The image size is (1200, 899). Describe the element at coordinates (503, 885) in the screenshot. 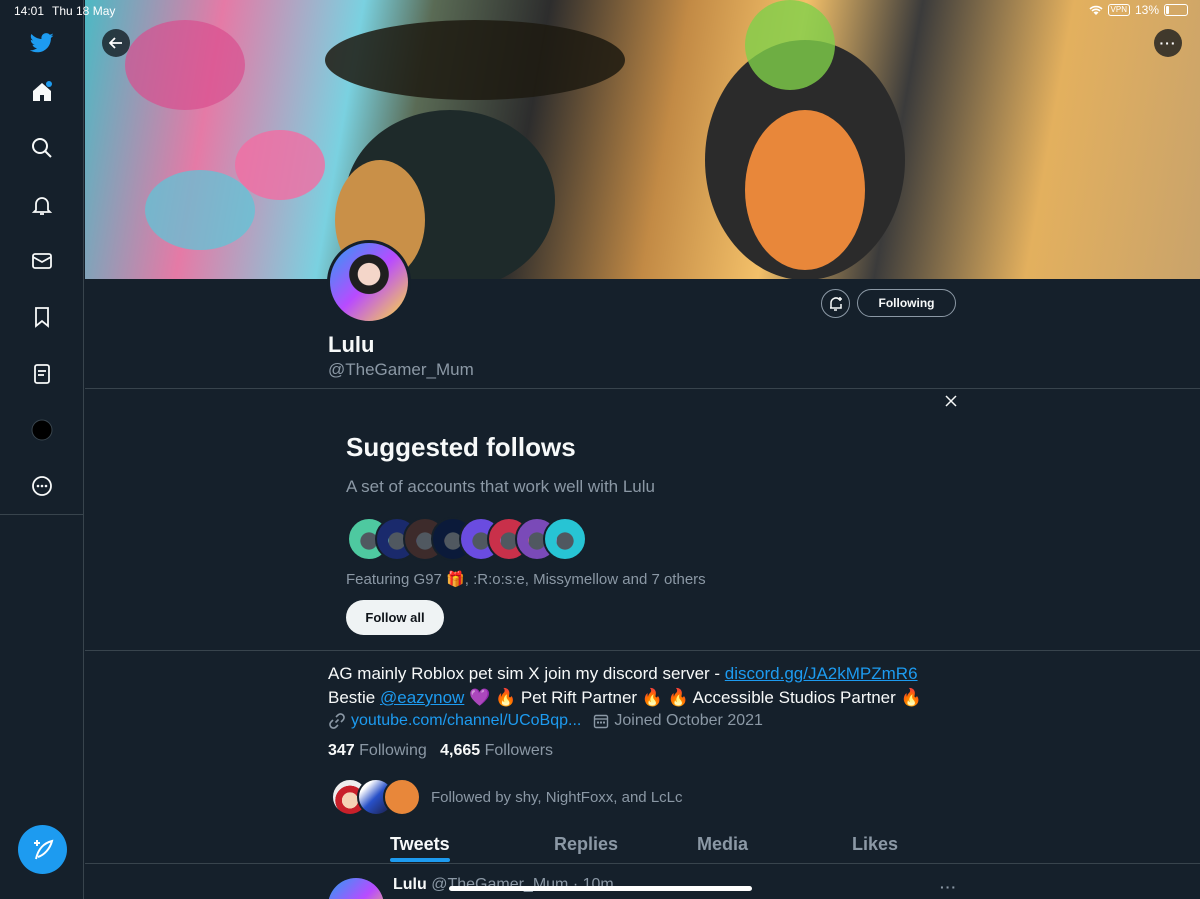

I see `tweet-header: Lulu @TheGamer_Mum · 10m` at that location.